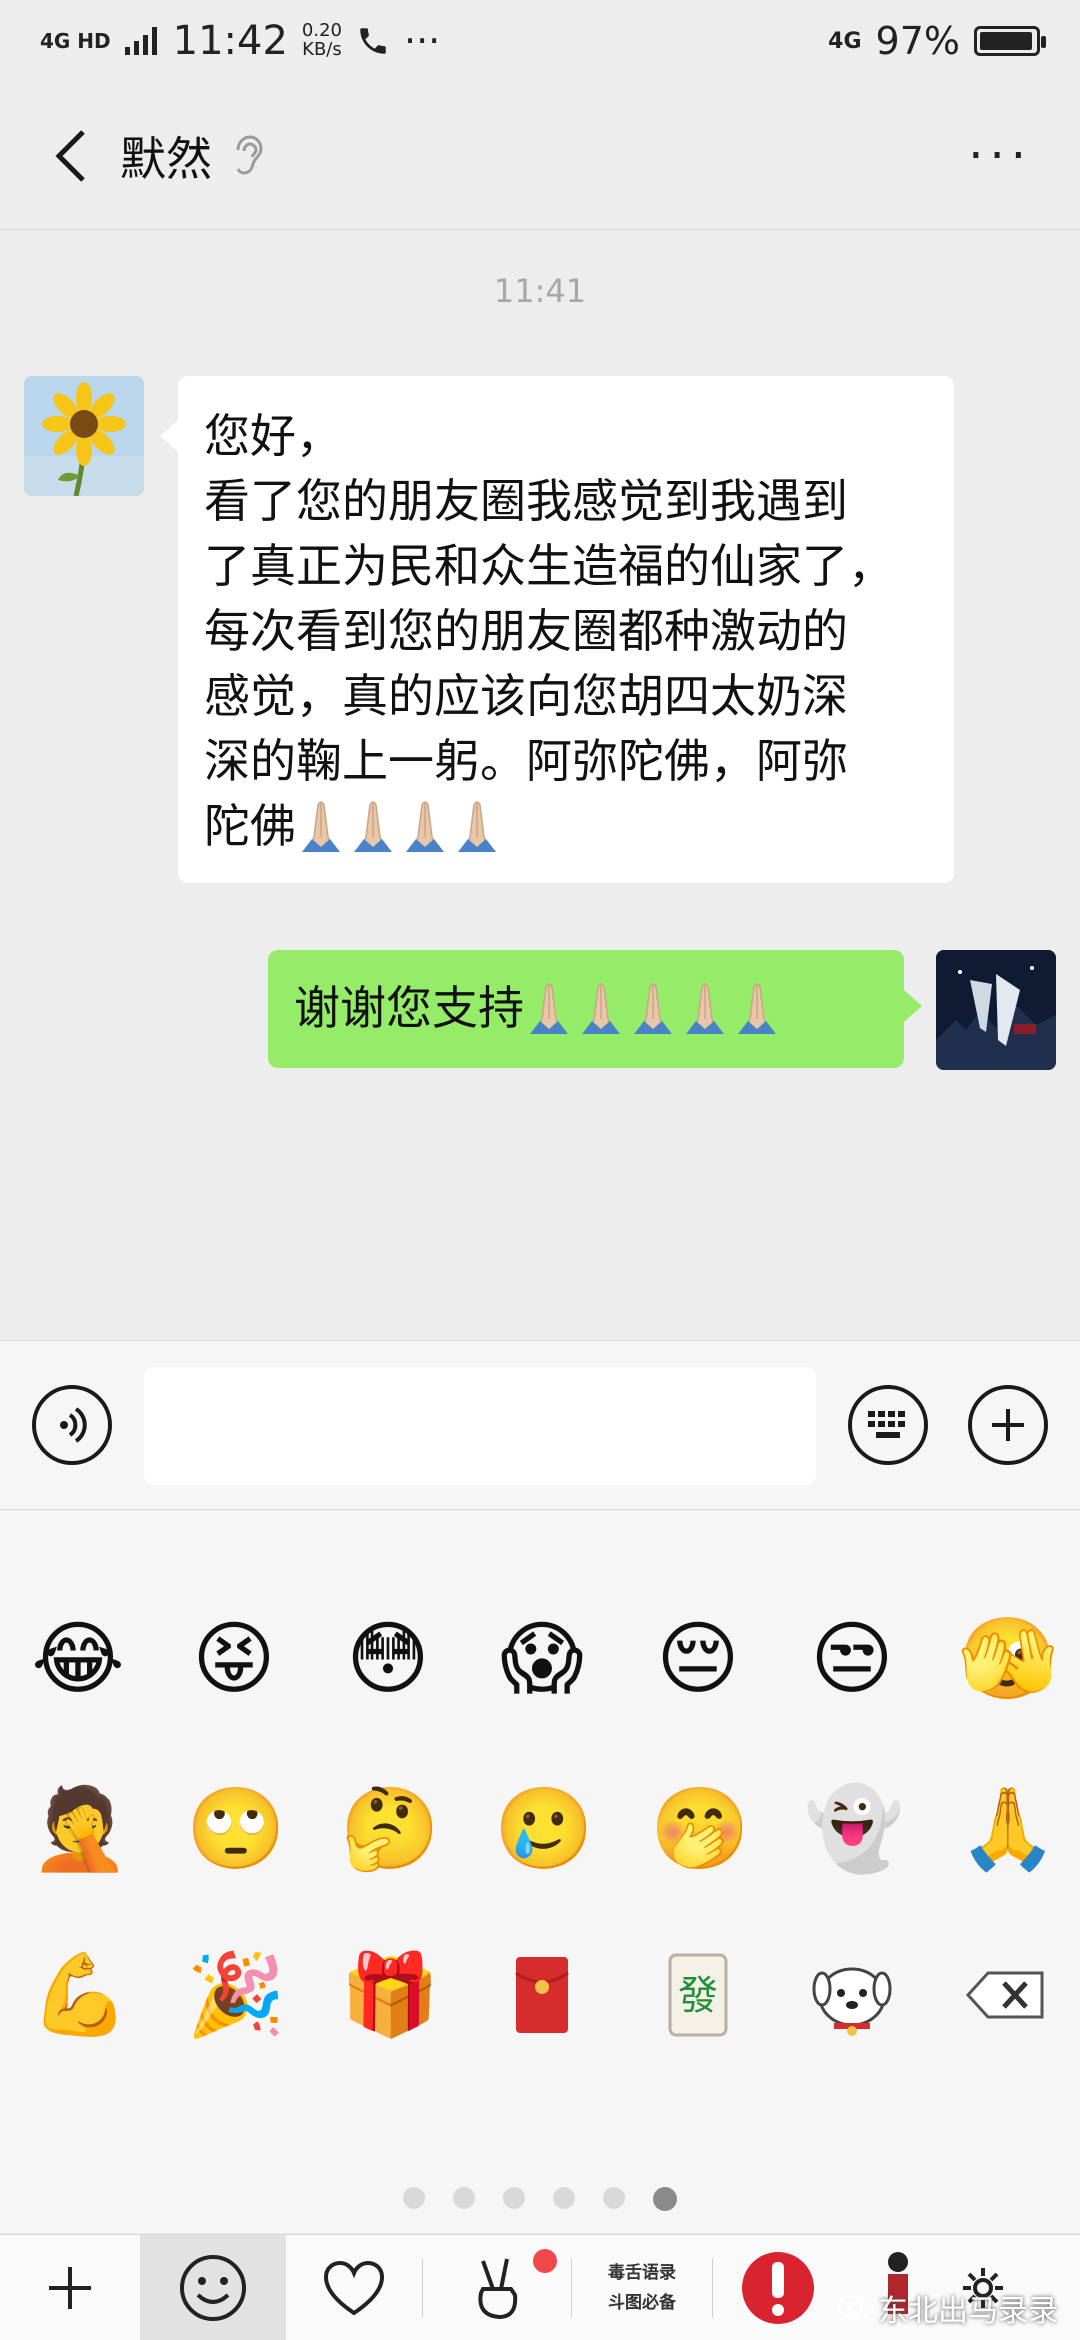  Describe the element at coordinates (968, 2311) in the screenshot. I see `watermark-text: 东北出马录录` at that location.